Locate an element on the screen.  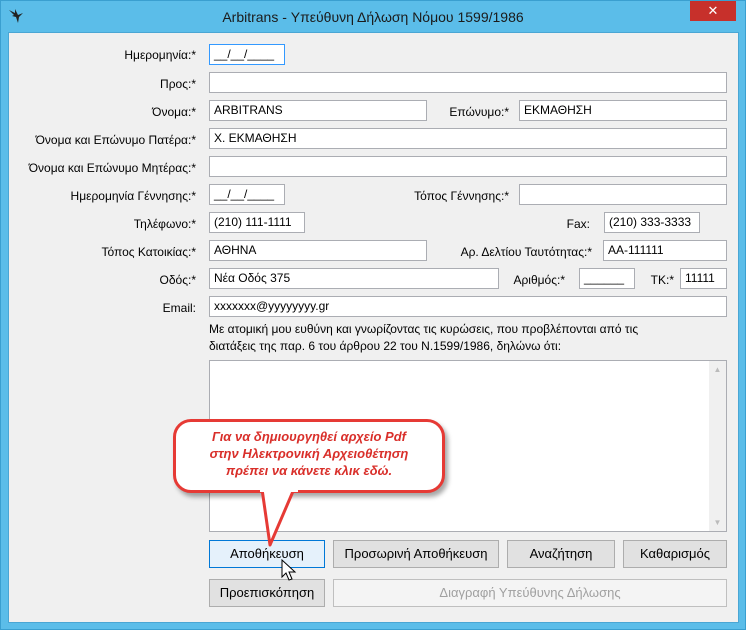
birth-place-field is located at coordinates (623, 194).